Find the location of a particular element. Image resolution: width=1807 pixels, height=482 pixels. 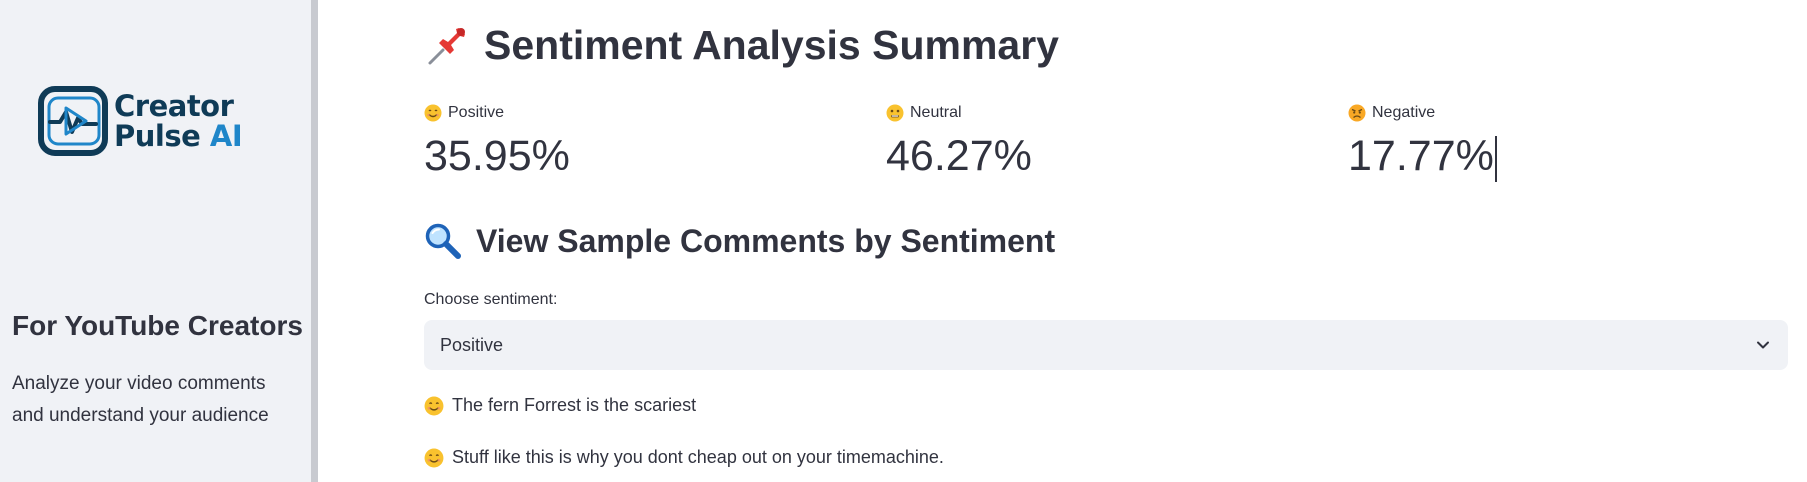

metric-label-negative: Negative is located at coordinates (1404, 112).